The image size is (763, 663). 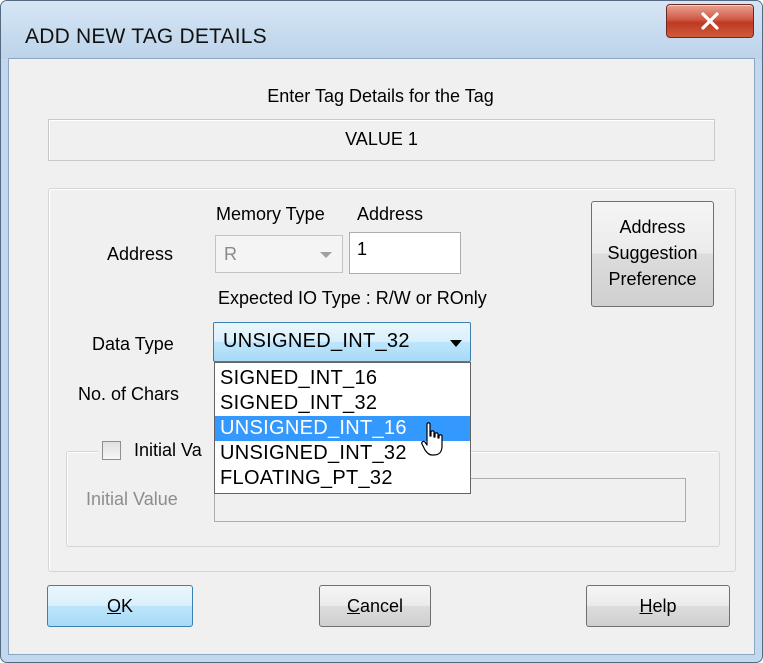 I want to click on initial-value-checkbox, so click(x=111, y=450).